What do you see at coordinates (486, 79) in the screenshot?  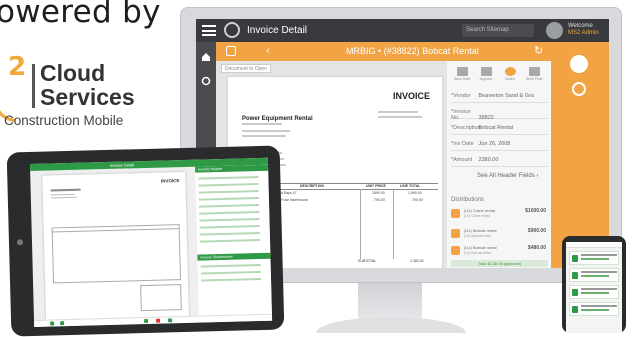 I see `approve-label: Approve` at bounding box center [486, 79].